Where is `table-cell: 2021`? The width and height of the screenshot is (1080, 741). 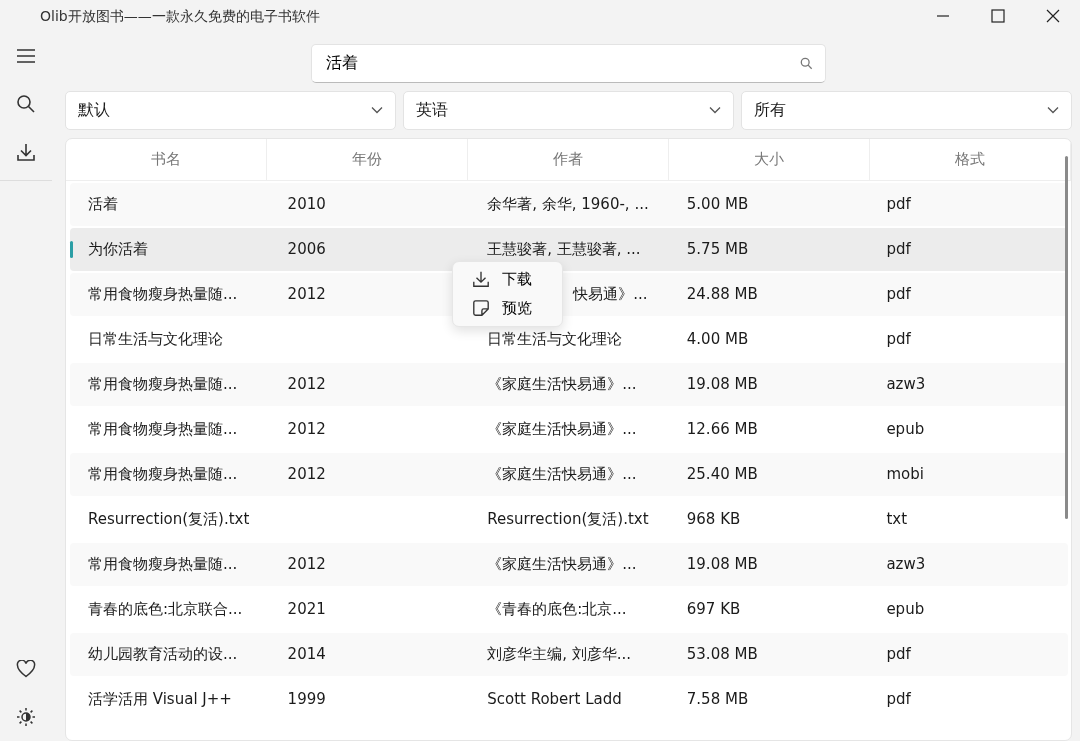
table-cell: 2021 is located at coordinates (306, 609).